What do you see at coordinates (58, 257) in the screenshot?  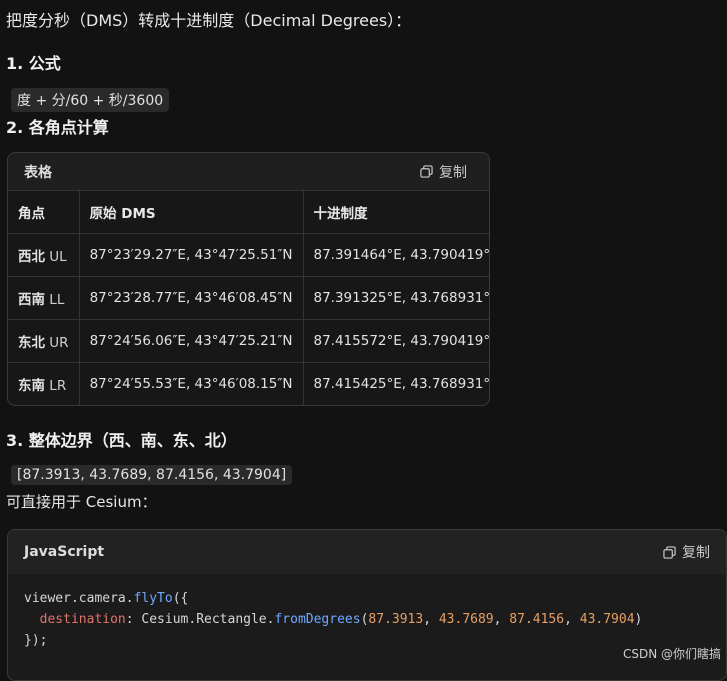 I see `corner-code: UL` at bounding box center [58, 257].